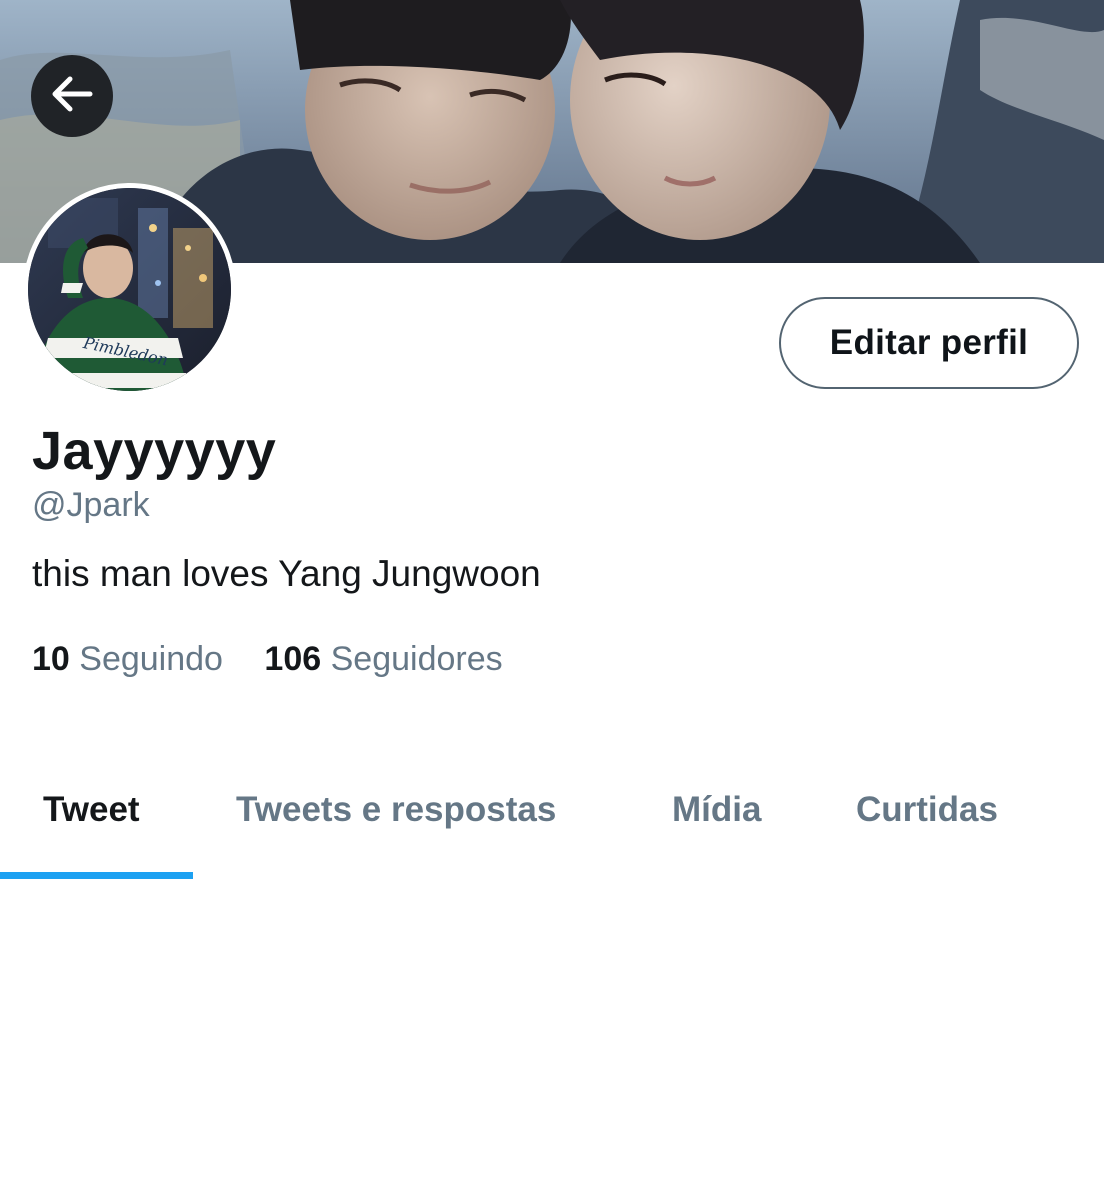 The height and width of the screenshot is (1200, 1104). I want to click on tab-tweets-replies: Tweets e respostas, so click(396, 810).